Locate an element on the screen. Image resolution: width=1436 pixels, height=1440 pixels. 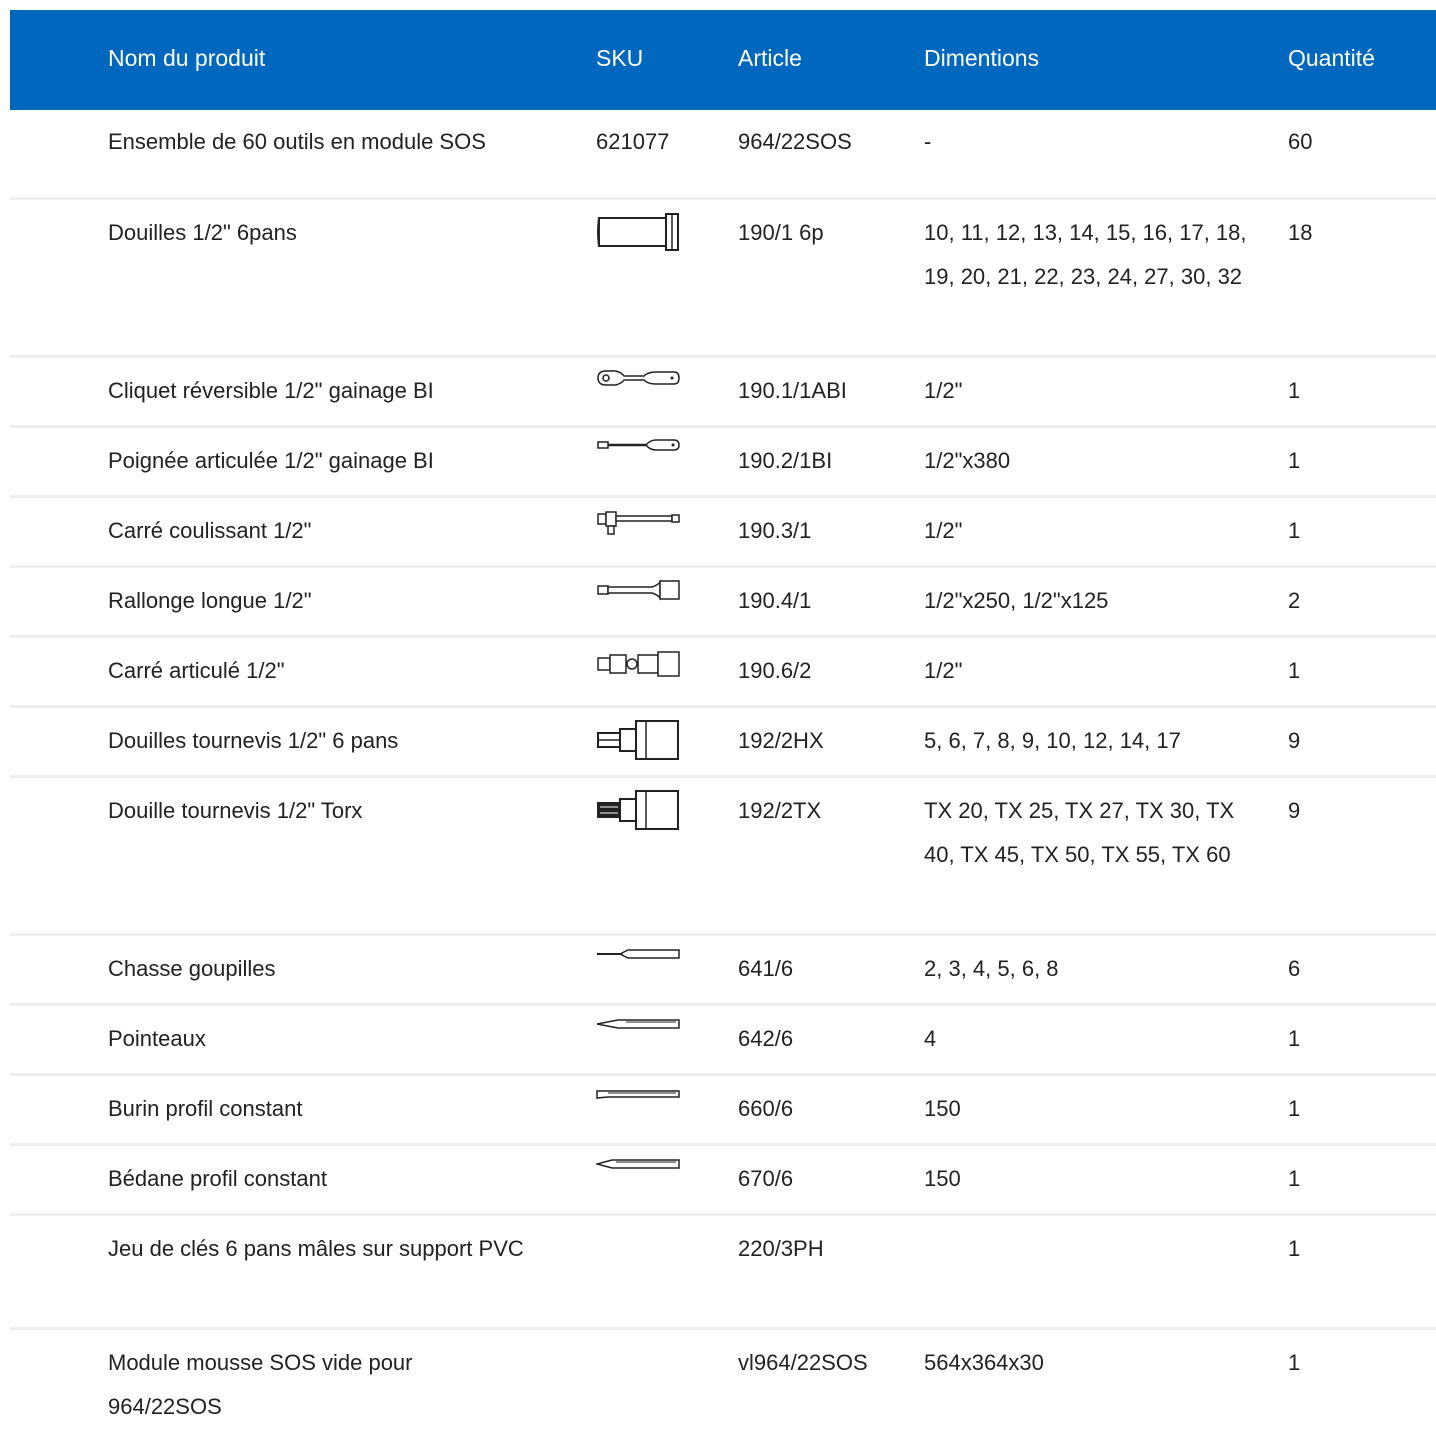
pin-punch-icon is located at coordinates (638, 954).